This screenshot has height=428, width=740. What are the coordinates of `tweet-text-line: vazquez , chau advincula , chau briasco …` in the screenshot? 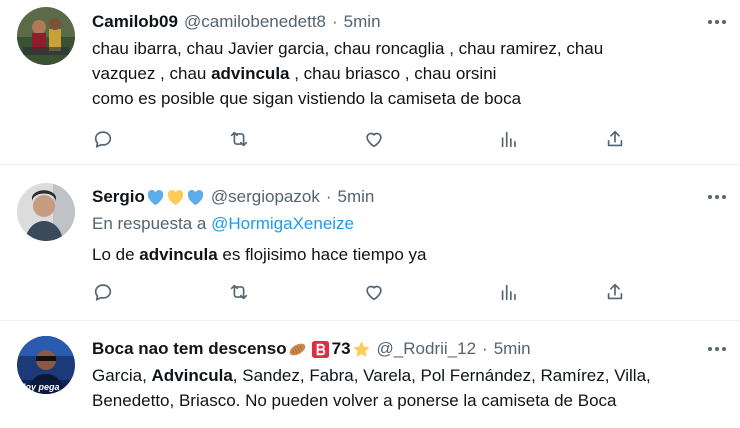 It's located at (401, 73).